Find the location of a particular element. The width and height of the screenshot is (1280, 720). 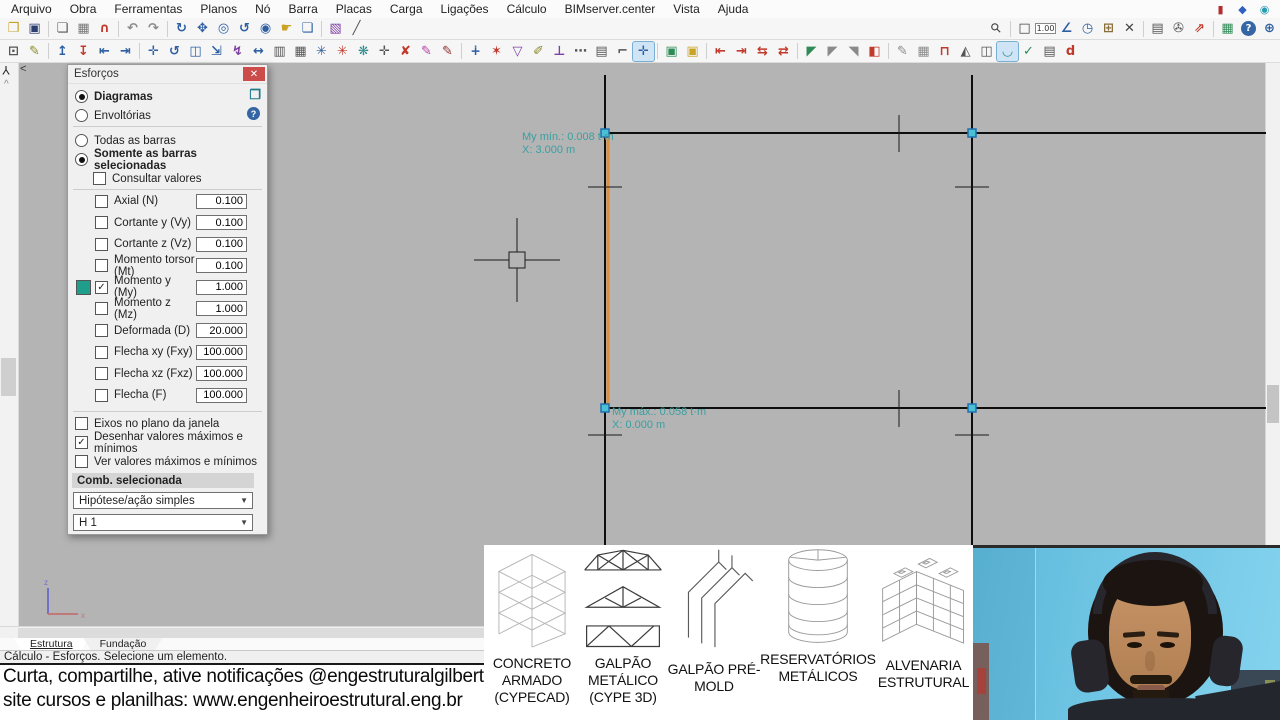

help-icon: ? is located at coordinates (1248, 28).